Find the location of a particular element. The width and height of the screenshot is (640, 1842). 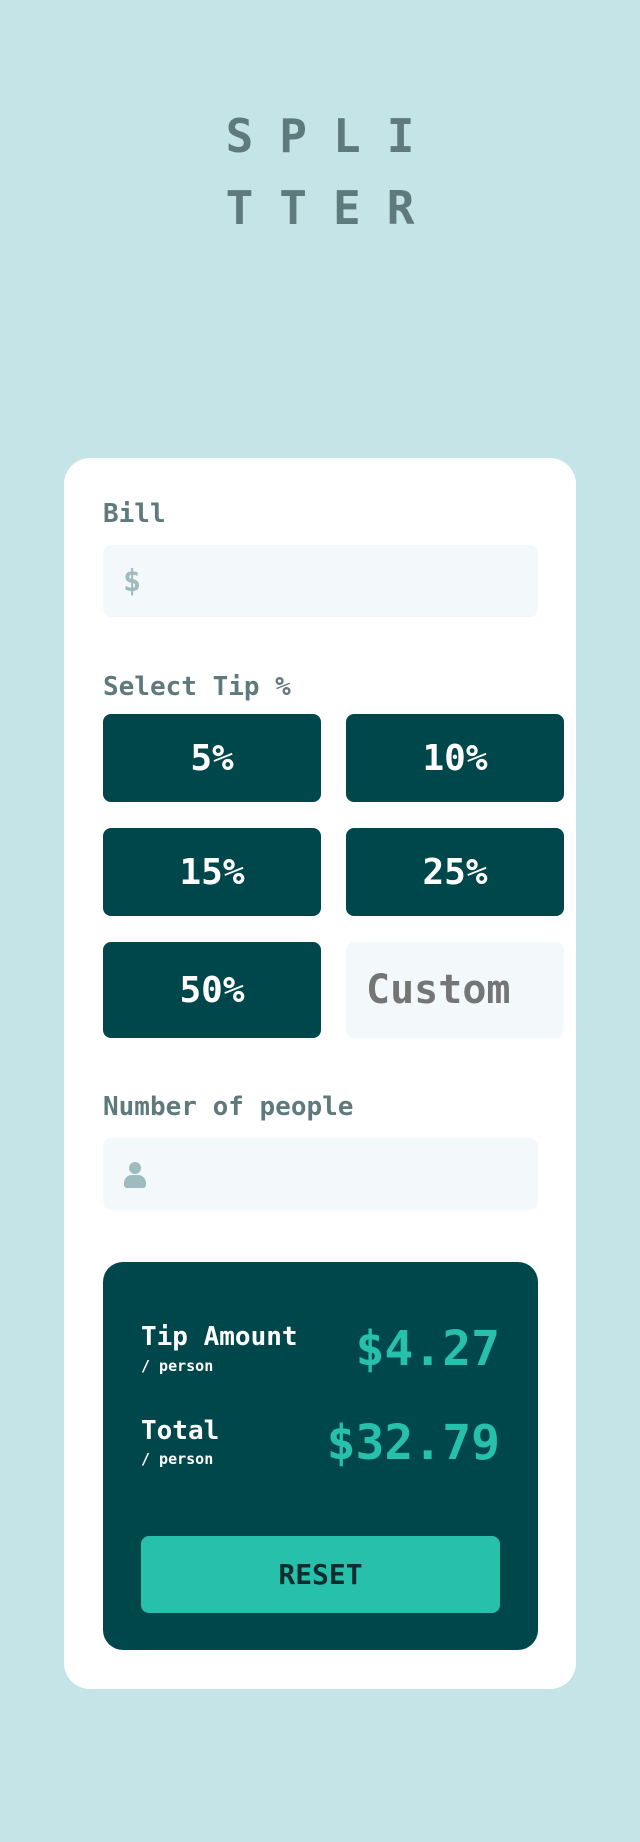

tip-amount-label: Tip Amount is located at coordinates (219, 1337).